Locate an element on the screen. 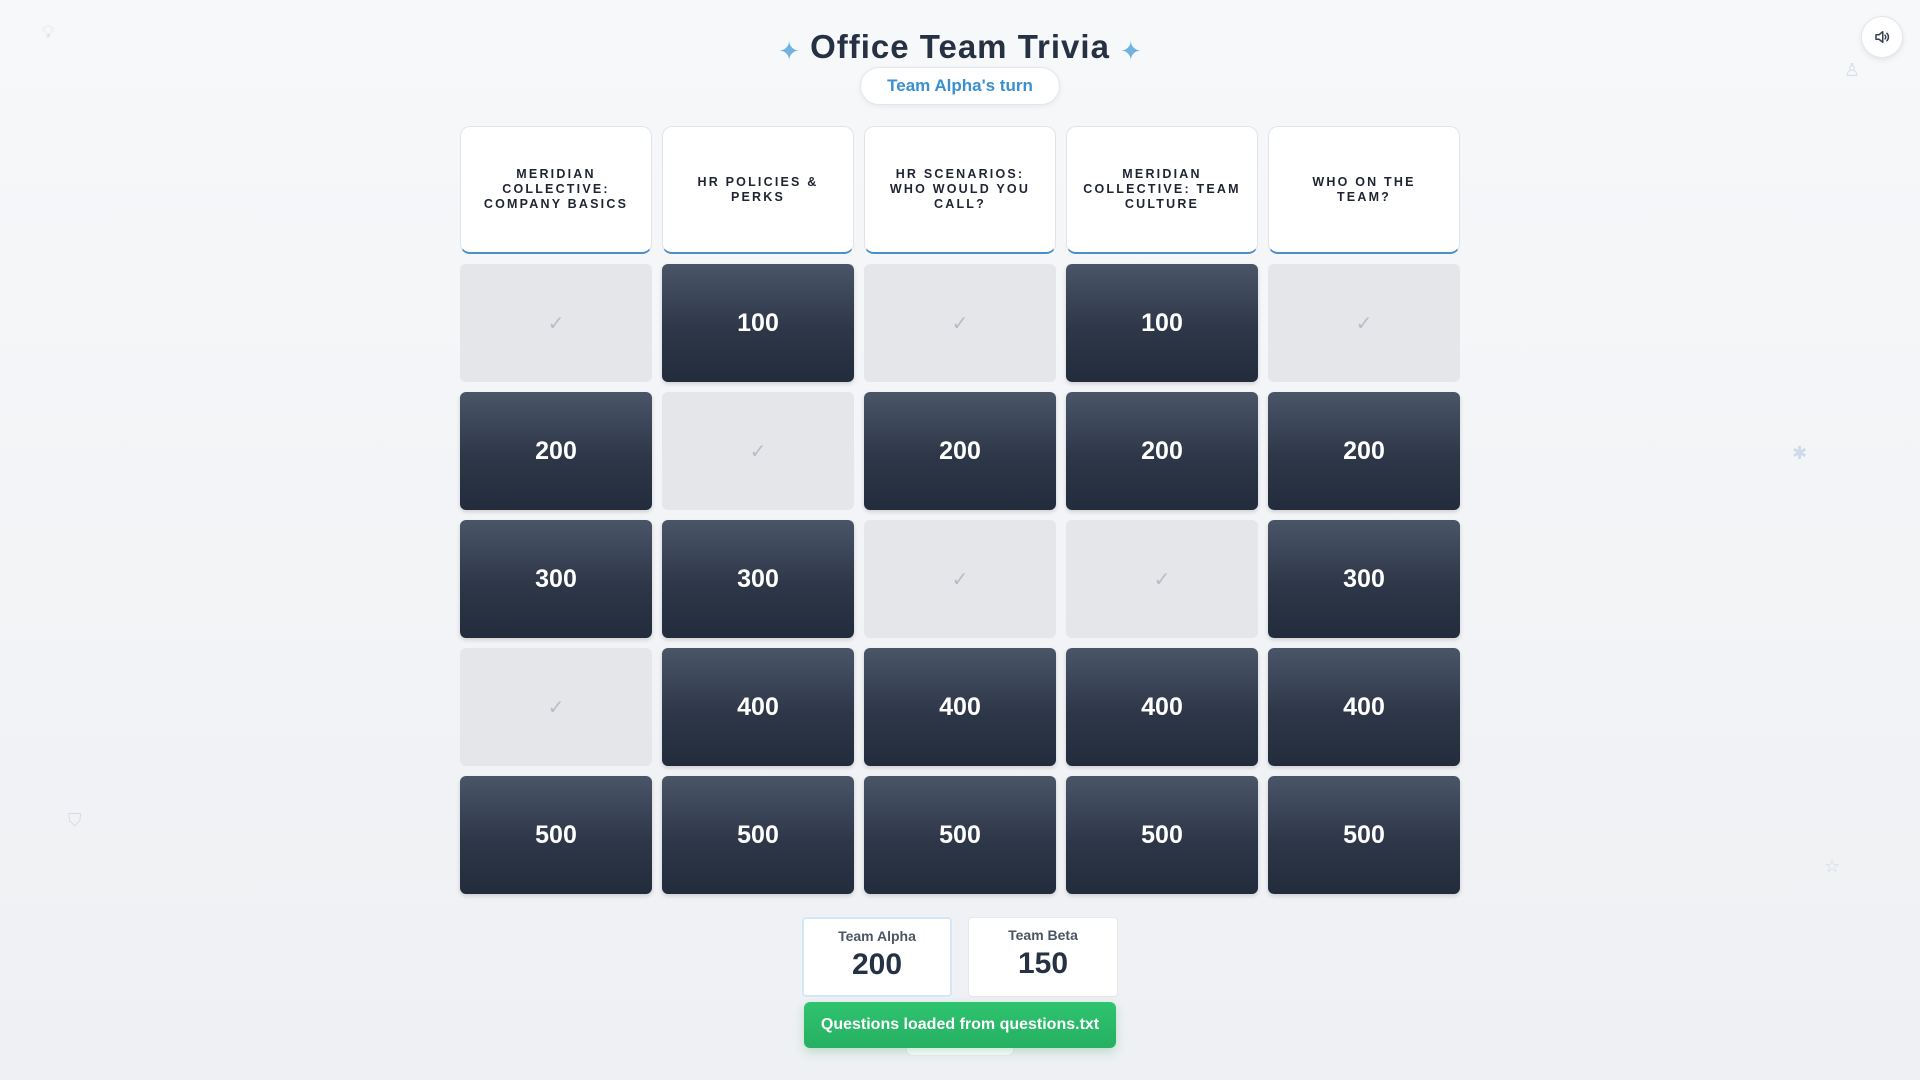 The height and width of the screenshot is (1080, 1920). category-header: Who on the Team? is located at coordinates (1364, 190).